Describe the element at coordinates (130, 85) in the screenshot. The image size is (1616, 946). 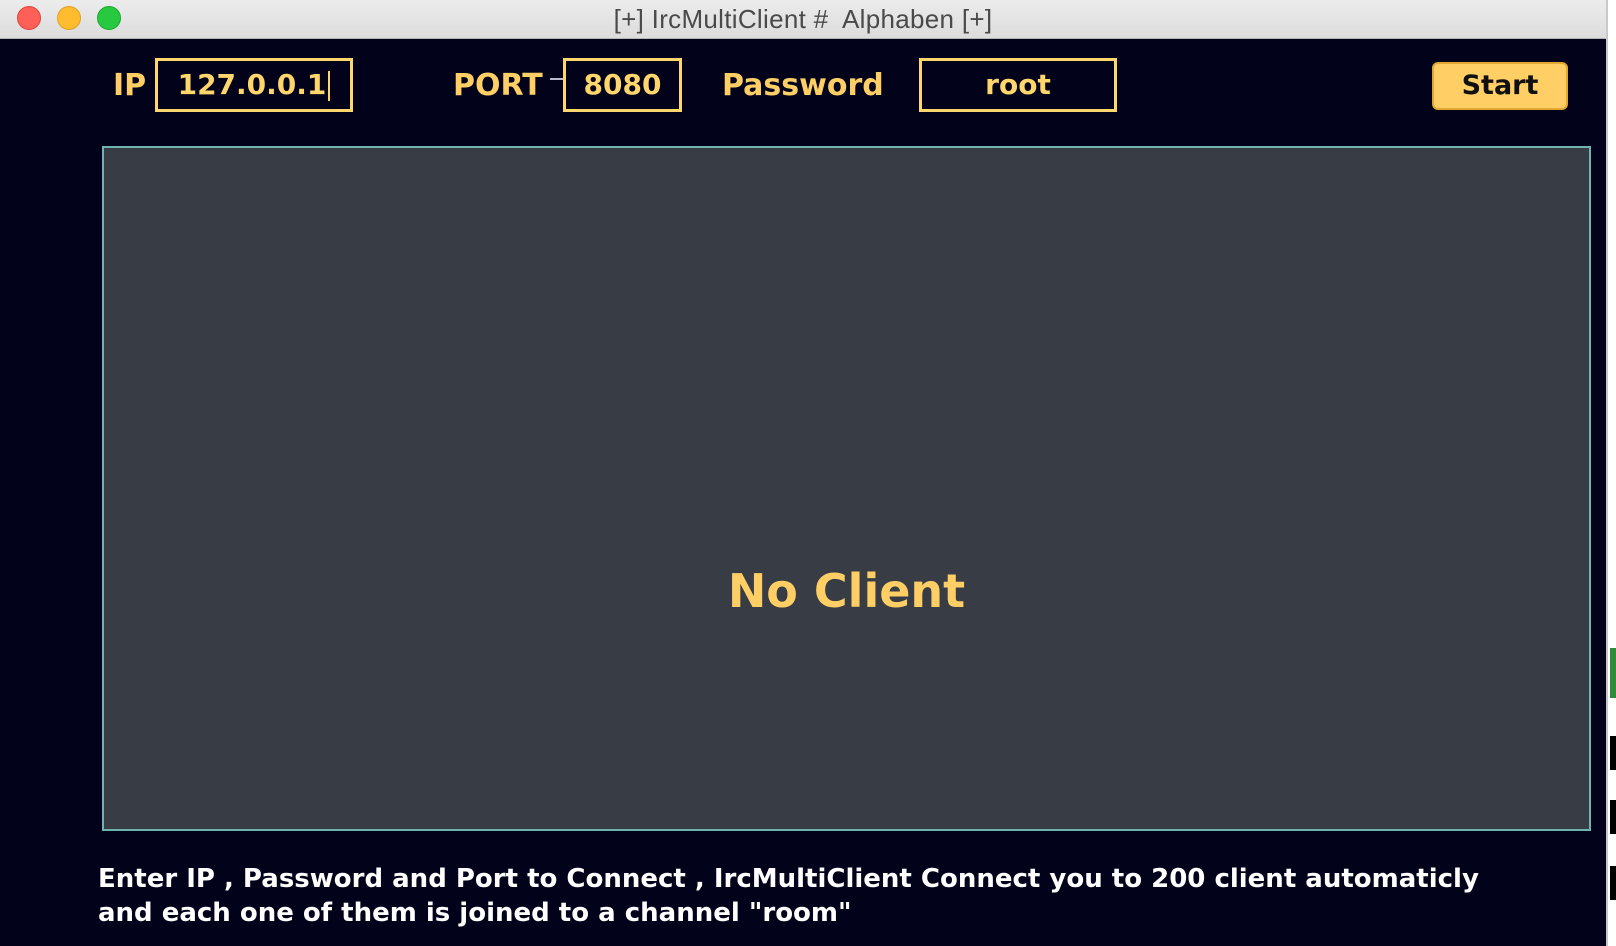
I see `ip-label: IP` at that location.